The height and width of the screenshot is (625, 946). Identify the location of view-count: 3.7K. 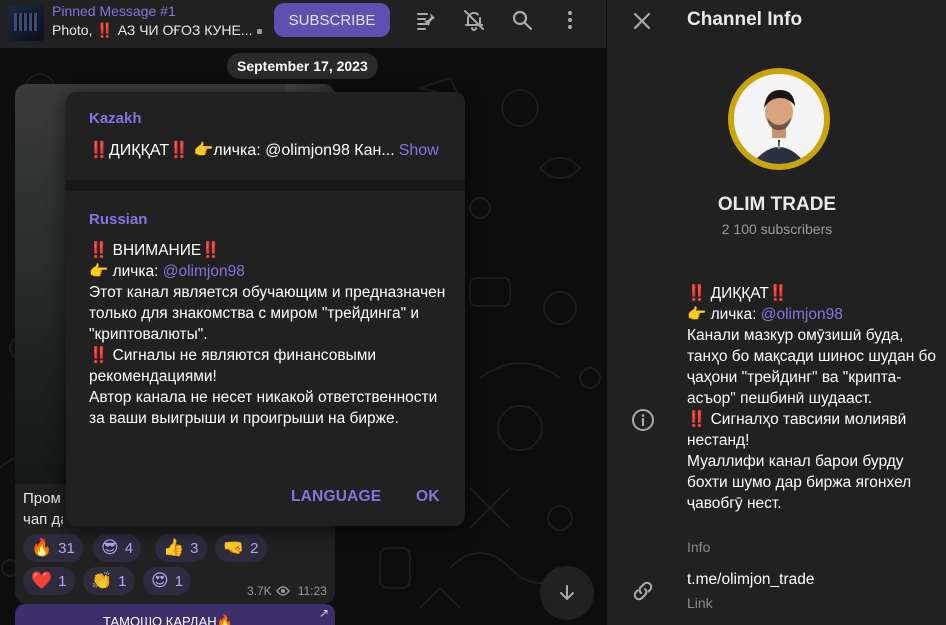
(259, 591).